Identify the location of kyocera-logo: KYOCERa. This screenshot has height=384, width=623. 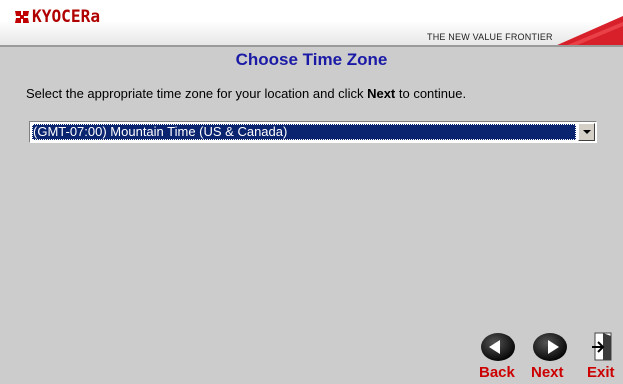
(59, 17).